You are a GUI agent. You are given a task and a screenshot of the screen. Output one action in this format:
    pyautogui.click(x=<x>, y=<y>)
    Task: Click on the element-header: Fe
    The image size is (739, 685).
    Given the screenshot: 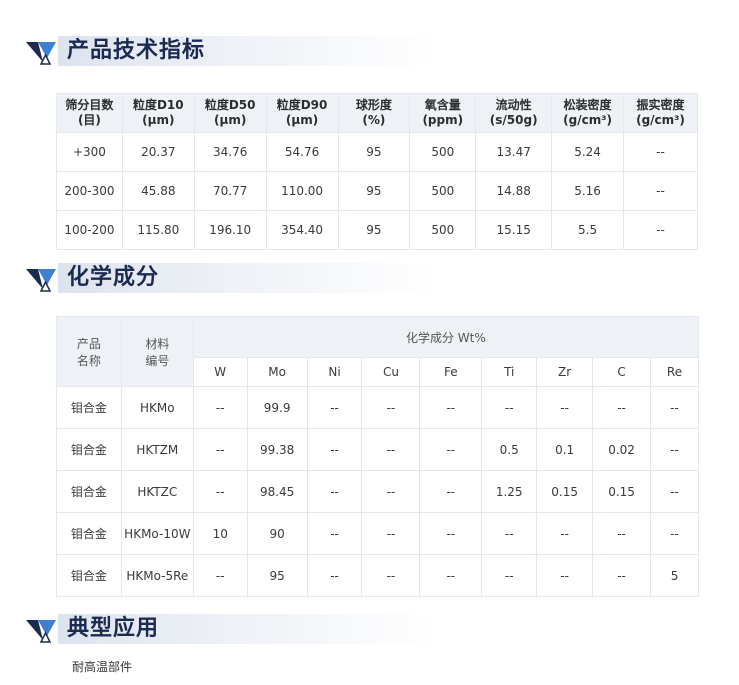 What is the action you would take?
    pyautogui.click(x=451, y=372)
    